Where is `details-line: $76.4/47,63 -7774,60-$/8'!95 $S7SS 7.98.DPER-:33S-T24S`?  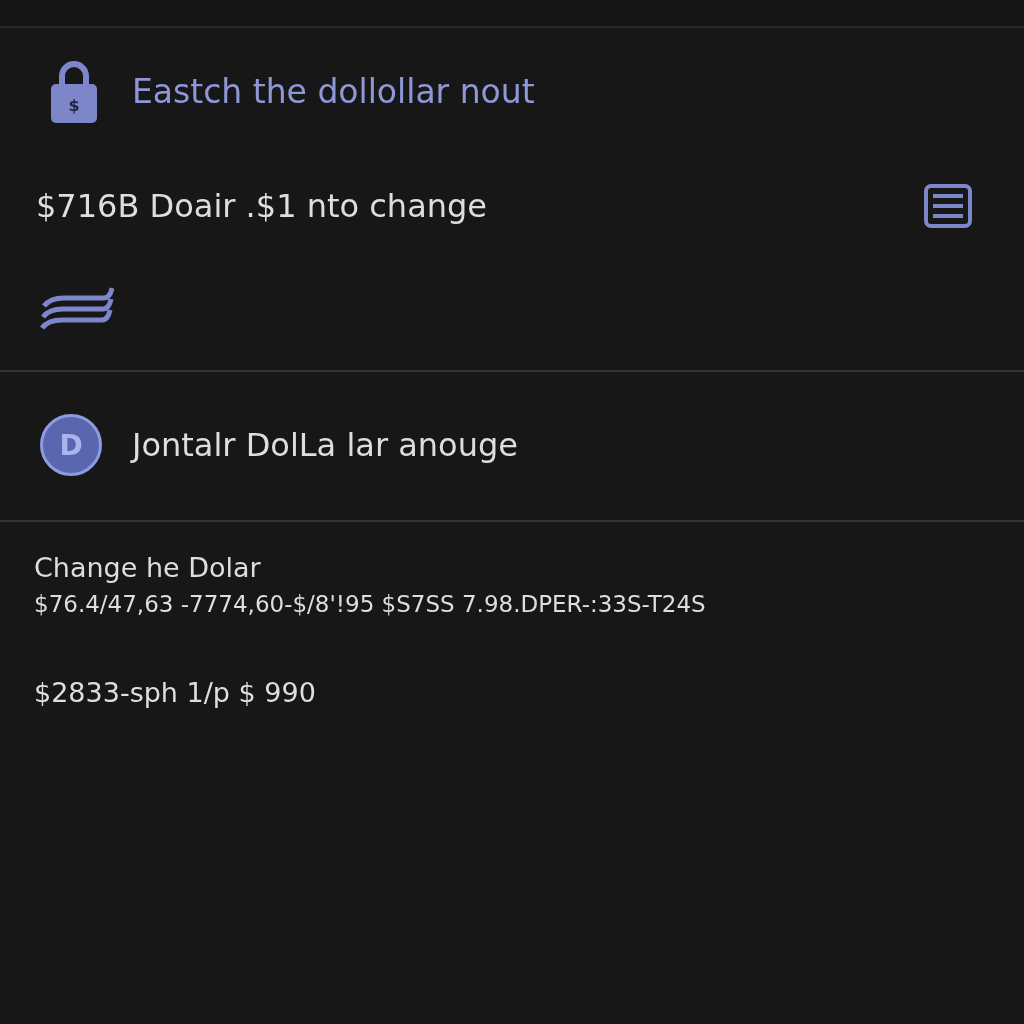
details-line: $76.4/47,63 -7774,60-$/8'!95 $S7SS 7.98.DPER-:33S-T24S is located at coordinates (370, 604).